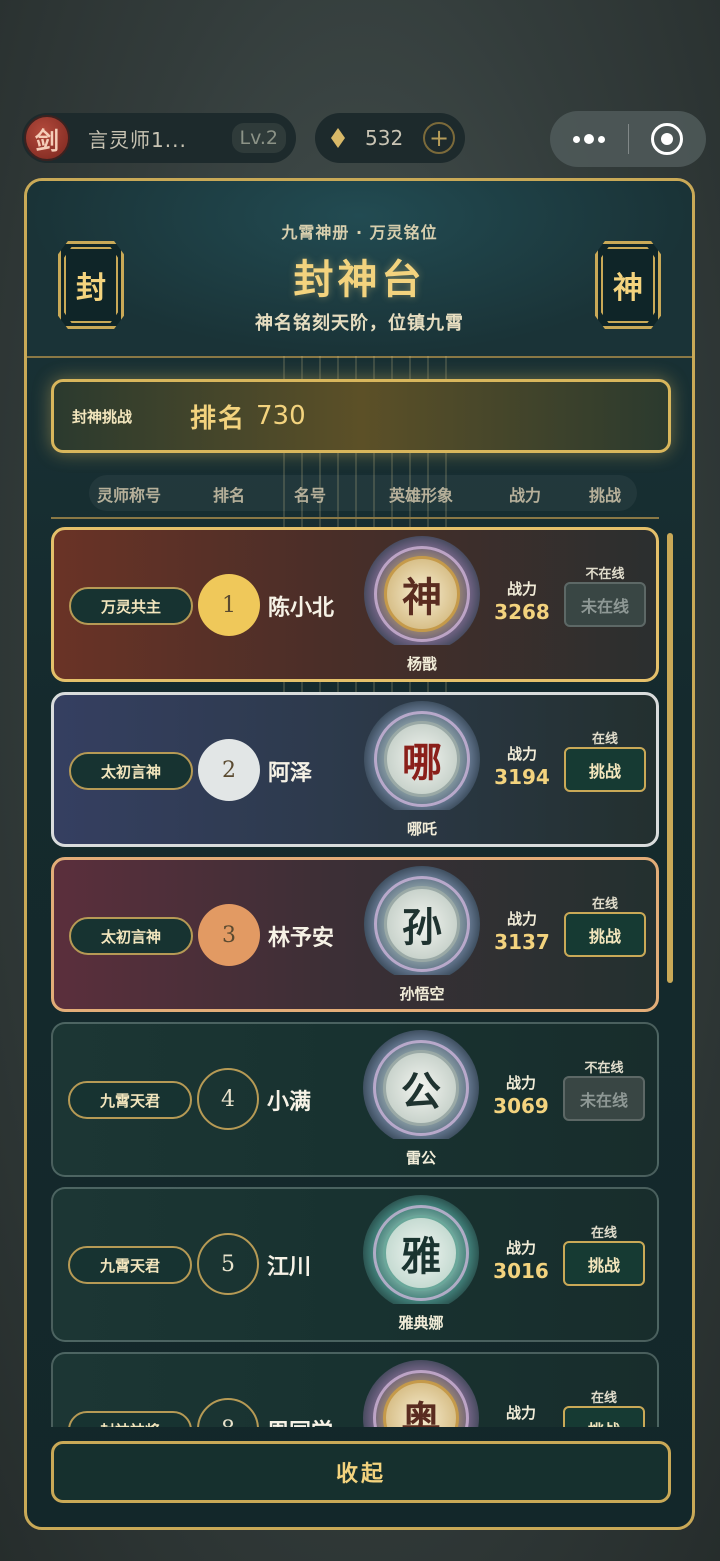  I want to click on list-scrollbar, so click(670, 758).